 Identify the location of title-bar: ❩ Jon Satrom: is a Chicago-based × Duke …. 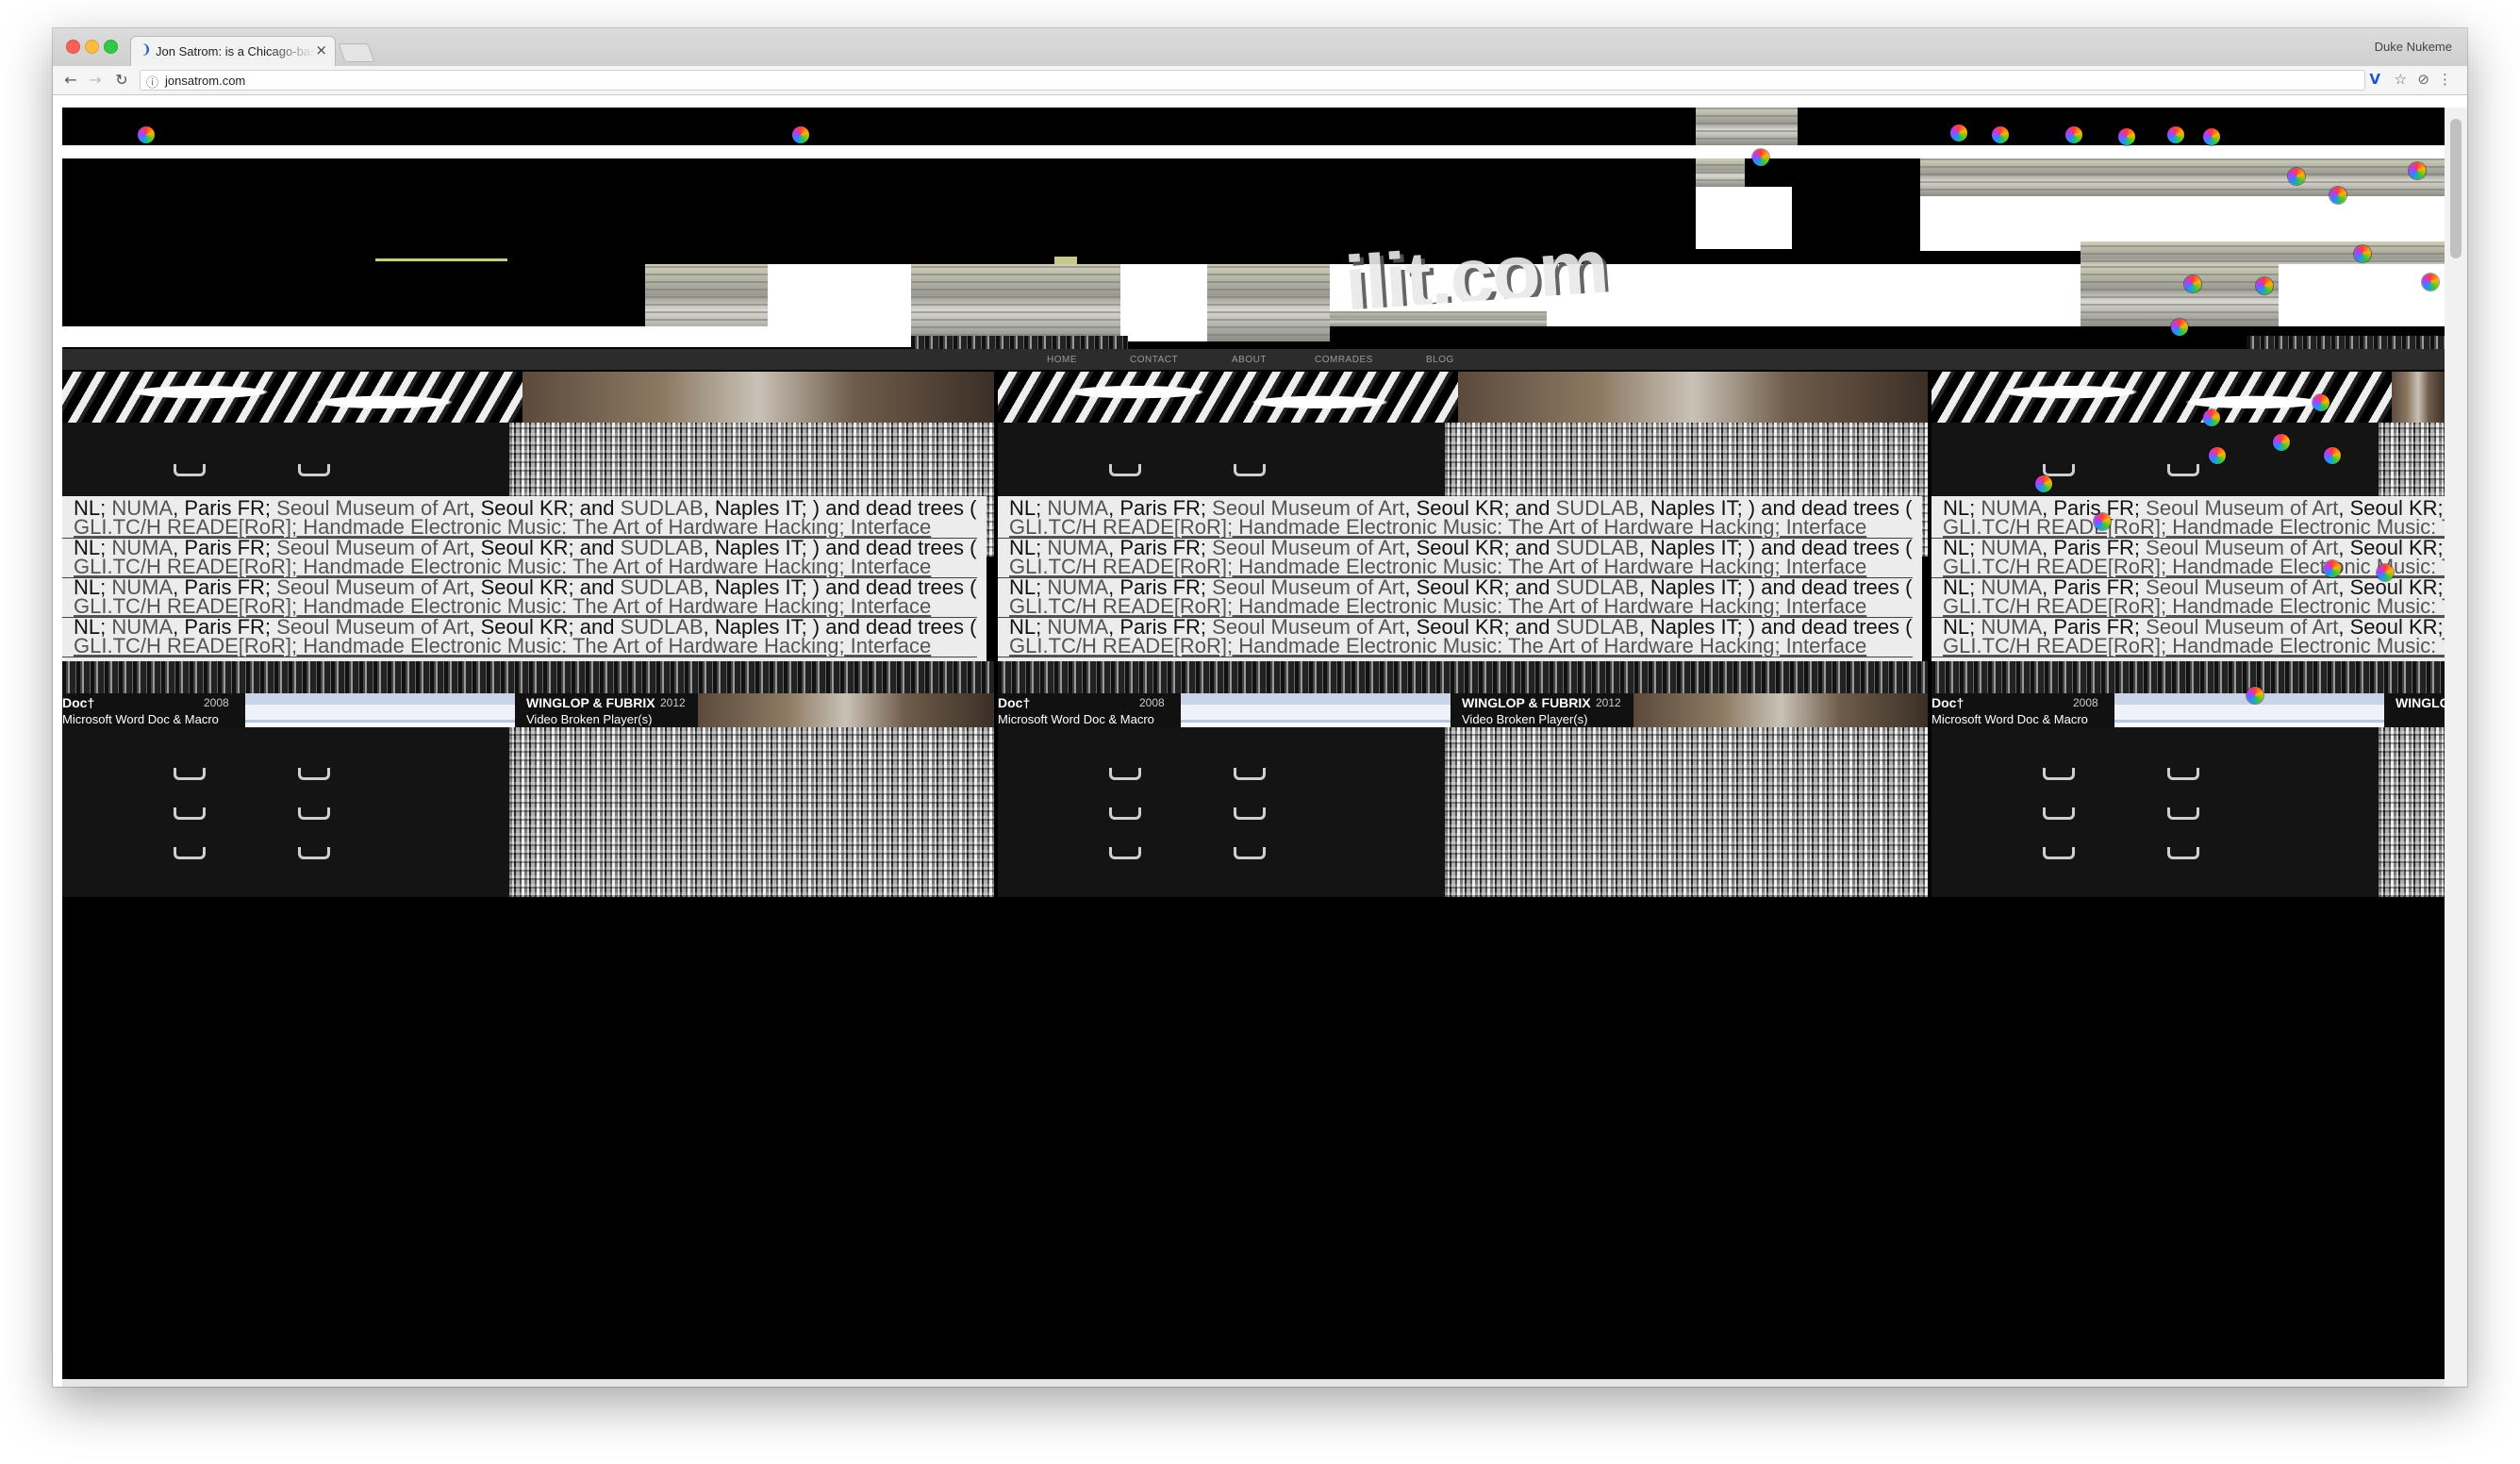
(1260, 47).